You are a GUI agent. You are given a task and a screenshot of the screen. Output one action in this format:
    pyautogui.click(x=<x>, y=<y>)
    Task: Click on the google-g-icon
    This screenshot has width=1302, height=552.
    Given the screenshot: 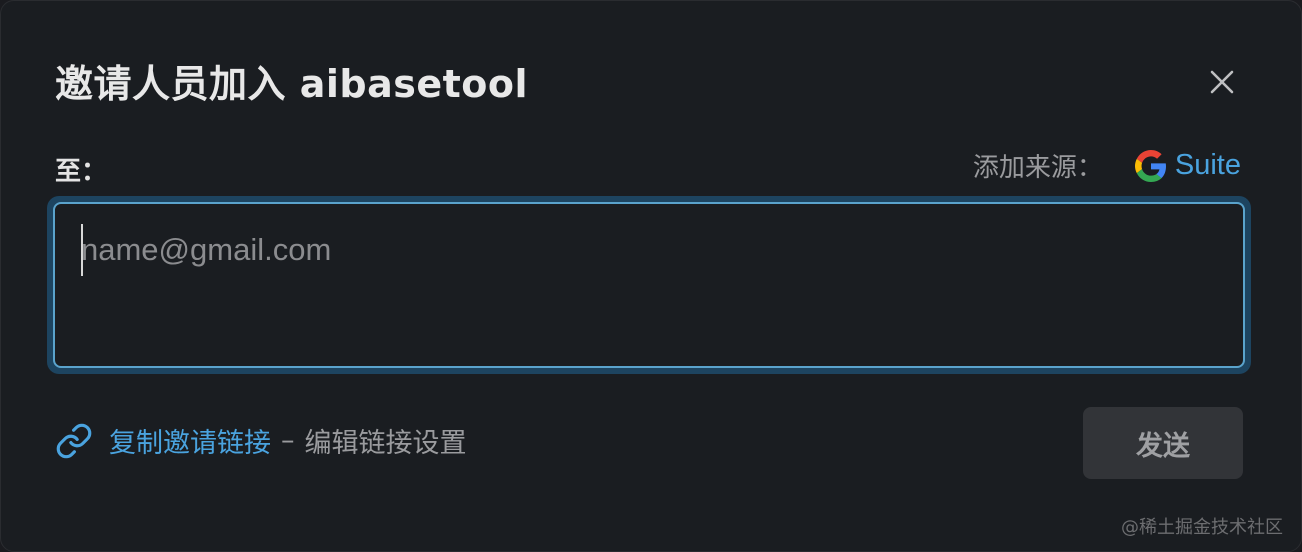 What is the action you would take?
    pyautogui.click(x=1150, y=165)
    